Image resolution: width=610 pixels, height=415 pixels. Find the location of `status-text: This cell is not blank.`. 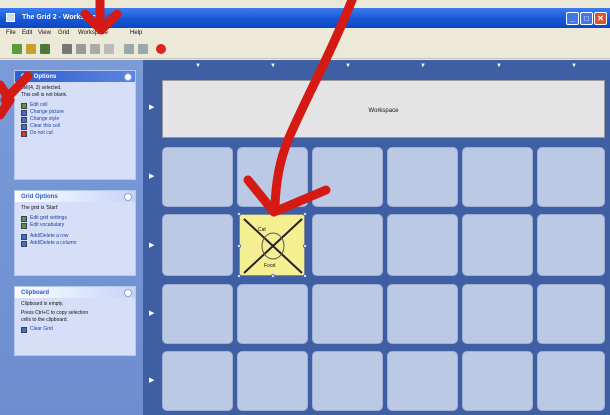

status-text: This cell is not blank. is located at coordinates (44, 95).